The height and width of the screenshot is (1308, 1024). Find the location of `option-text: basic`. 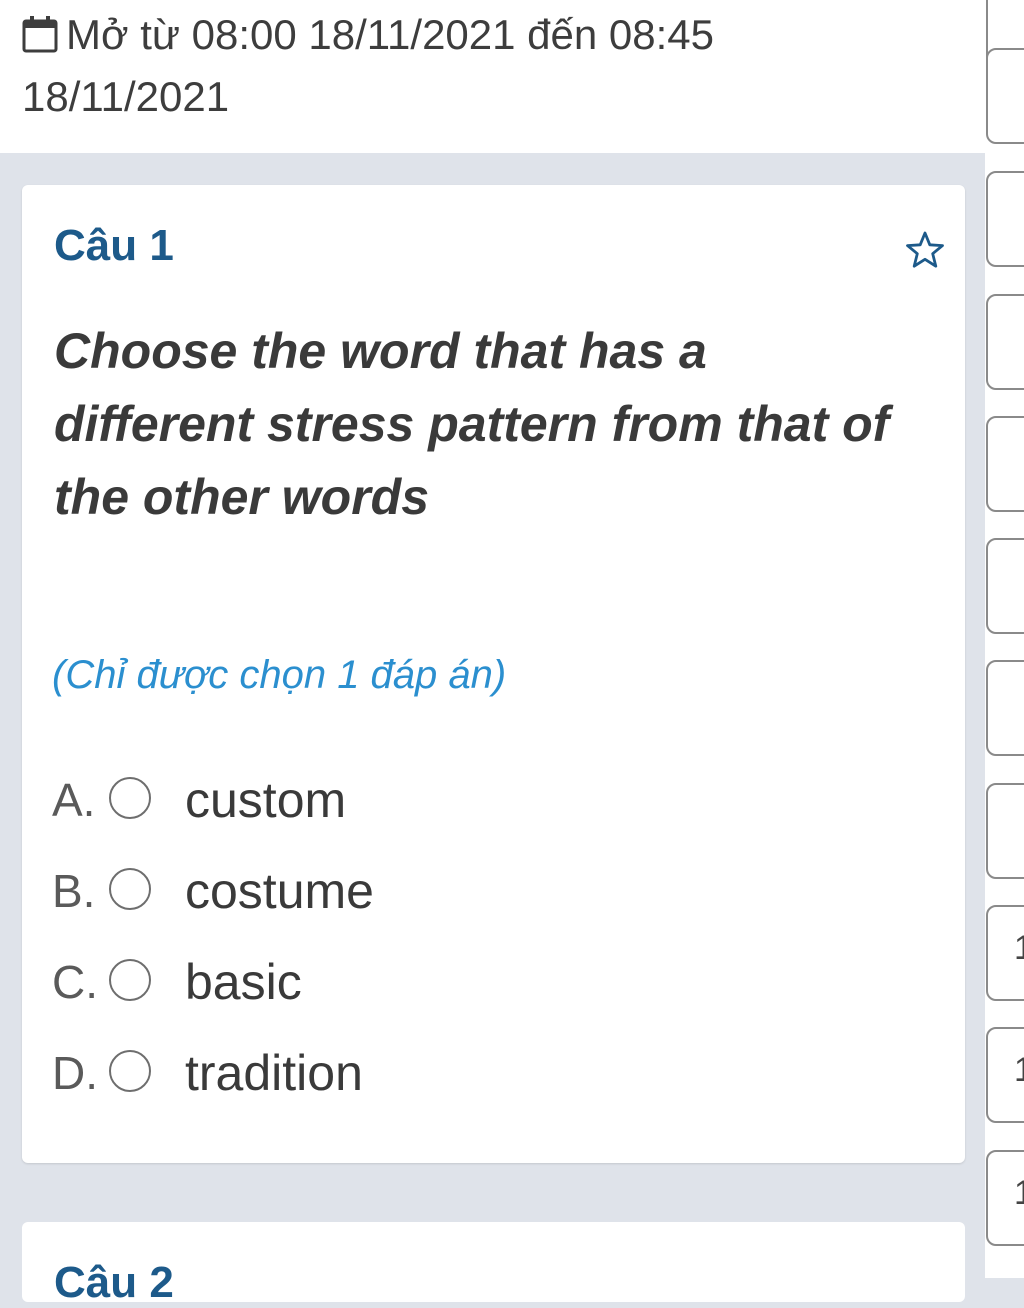

option-text: basic is located at coordinates (243, 982).